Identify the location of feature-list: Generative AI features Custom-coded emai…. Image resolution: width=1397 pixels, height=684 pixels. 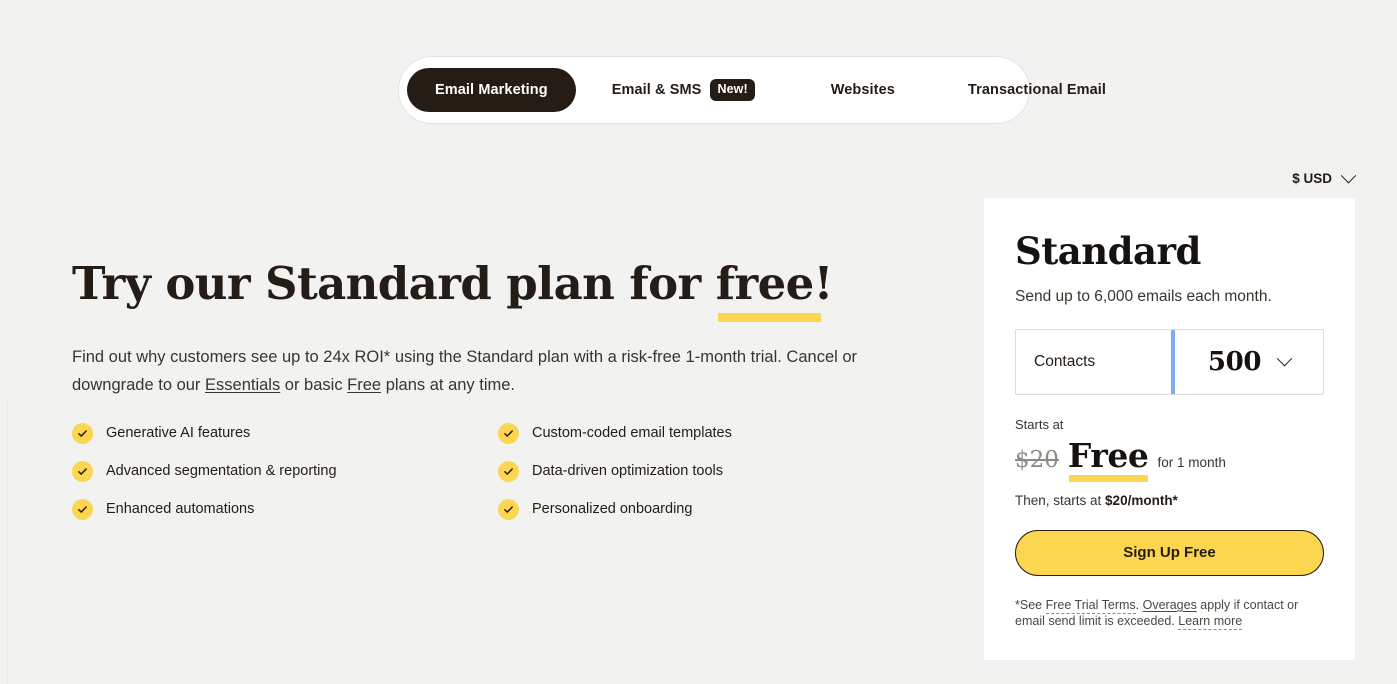
(472, 471).